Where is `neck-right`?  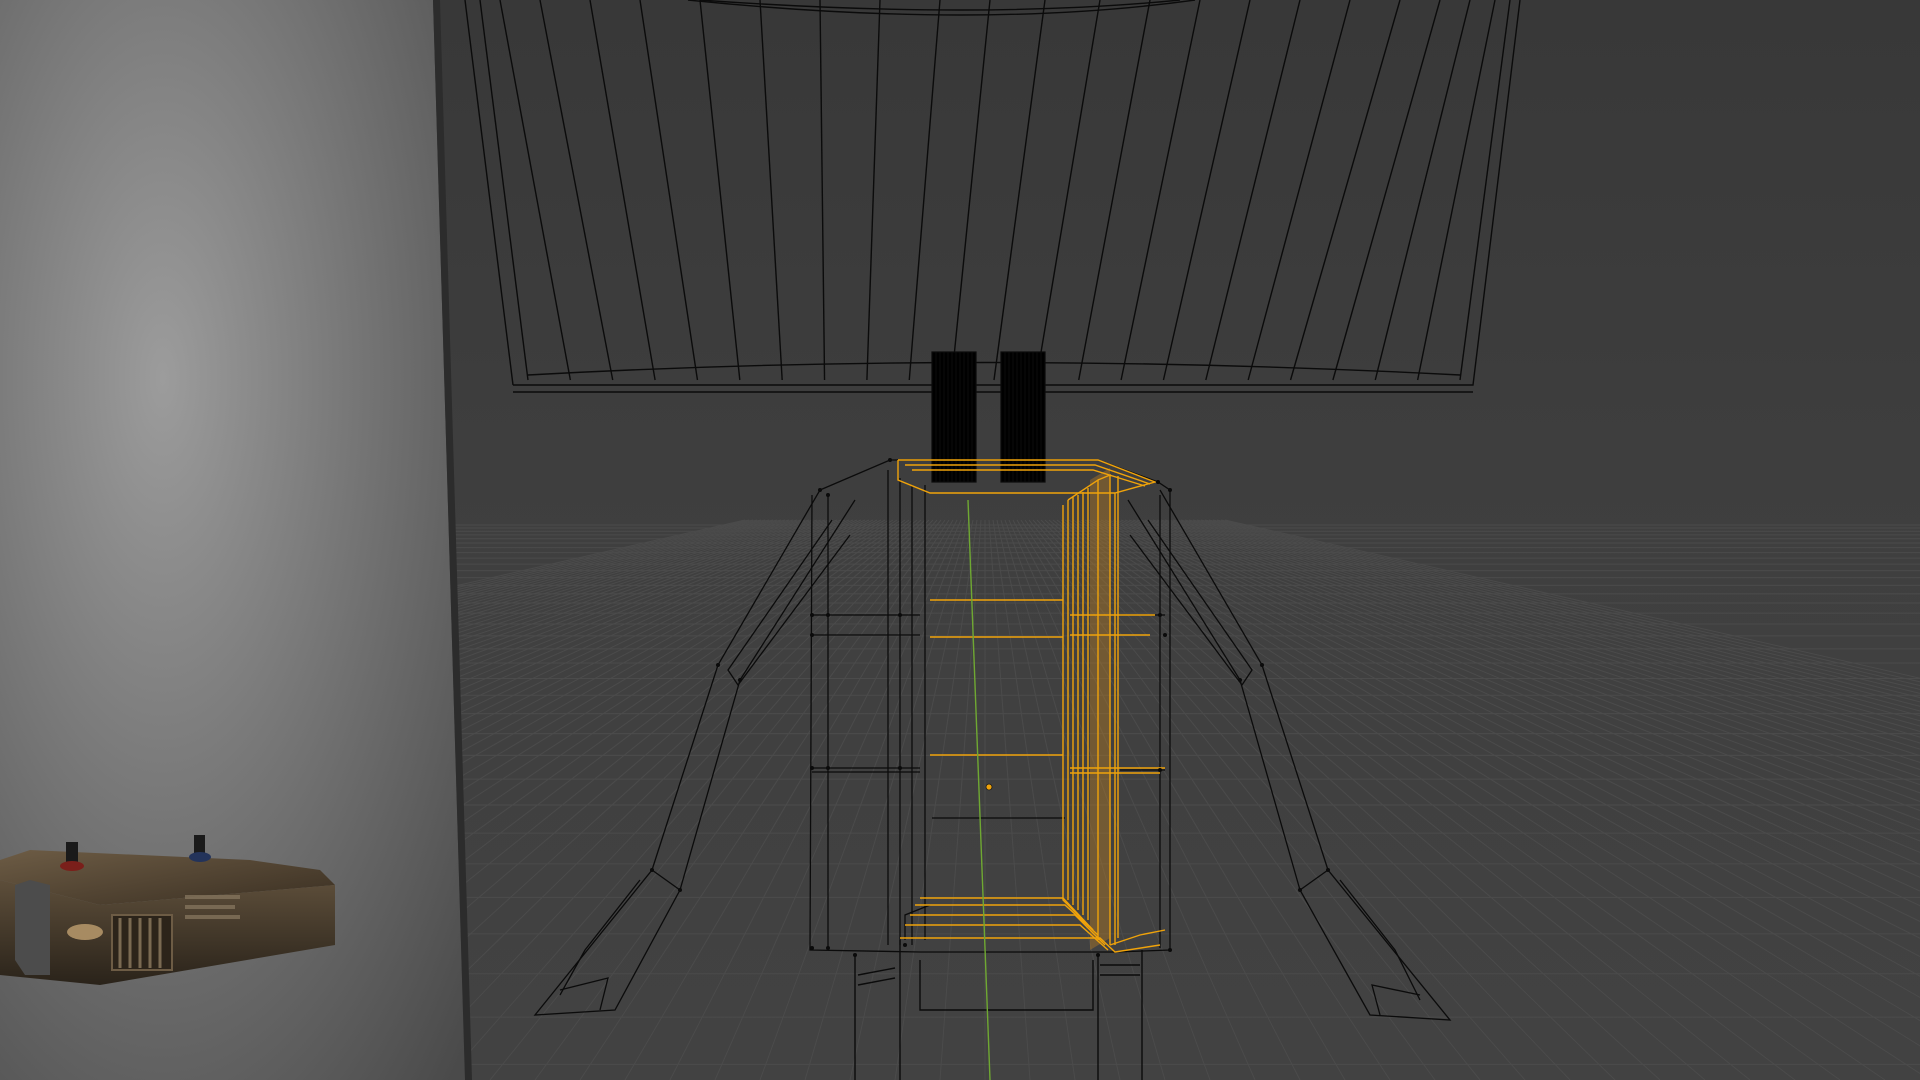 neck-right is located at coordinates (1023, 417).